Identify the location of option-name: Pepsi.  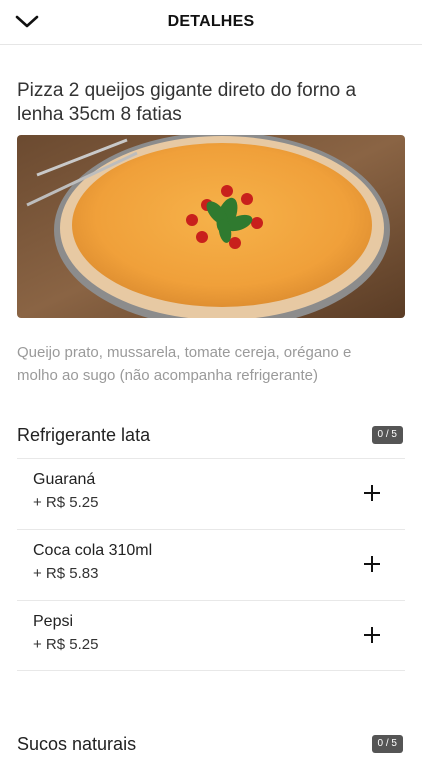
(53, 621).